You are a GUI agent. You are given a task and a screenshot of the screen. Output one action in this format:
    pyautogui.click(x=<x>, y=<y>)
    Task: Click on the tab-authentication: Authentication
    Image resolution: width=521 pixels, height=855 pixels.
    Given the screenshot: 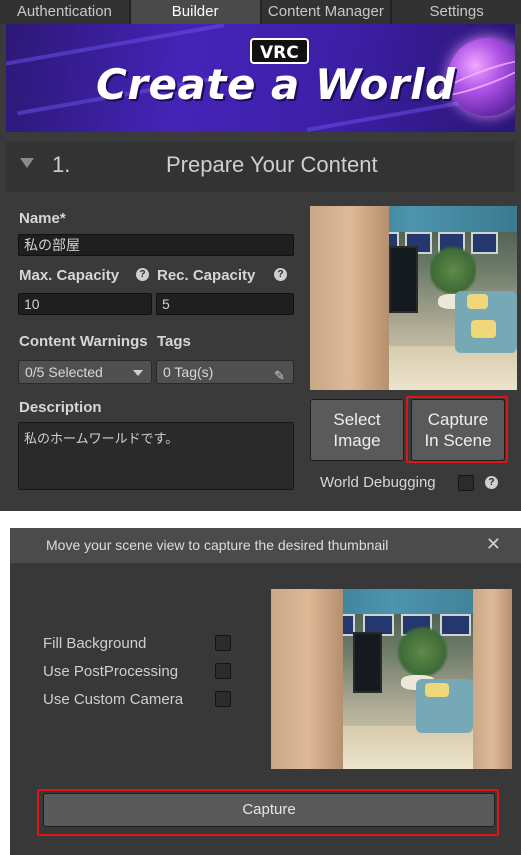 What is the action you would take?
    pyautogui.click(x=65, y=12)
    